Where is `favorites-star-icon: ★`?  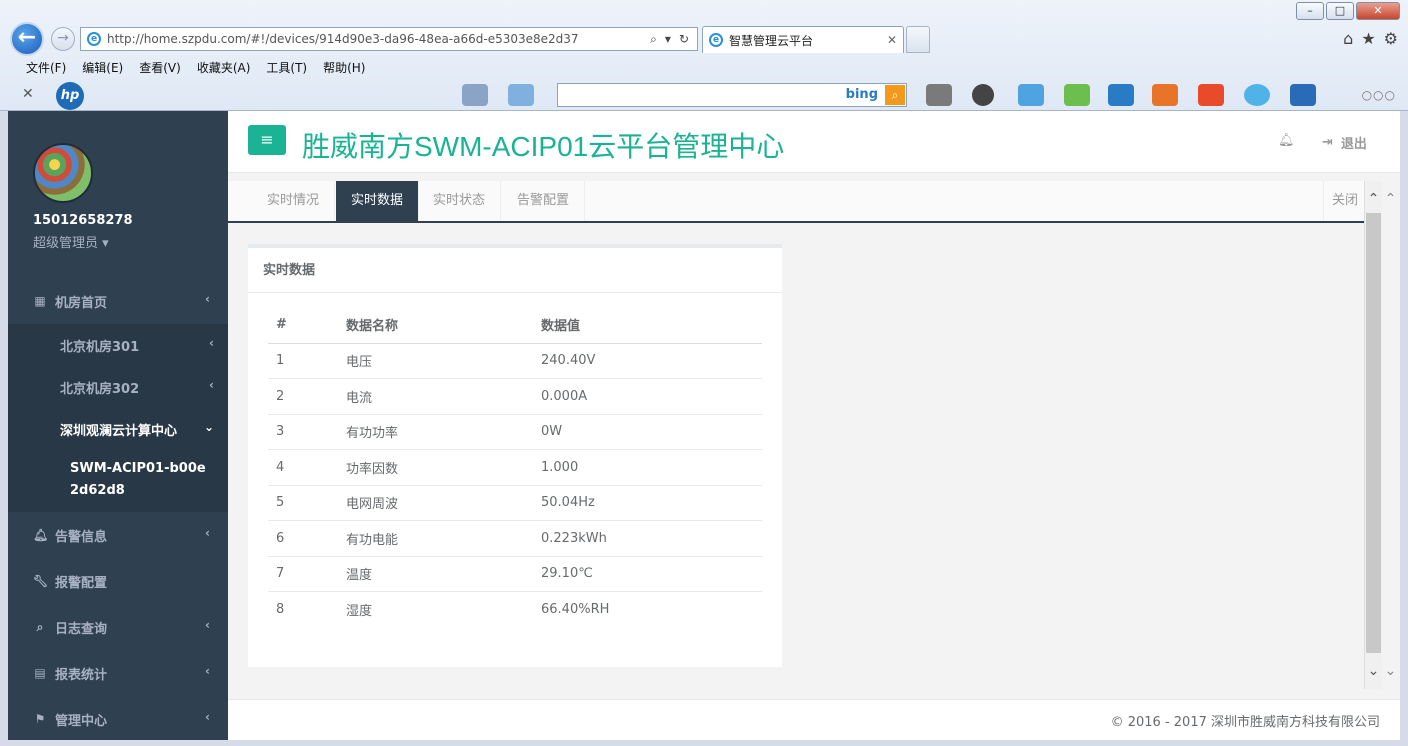
favorites-star-icon: ★ is located at coordinates (1368, 38).